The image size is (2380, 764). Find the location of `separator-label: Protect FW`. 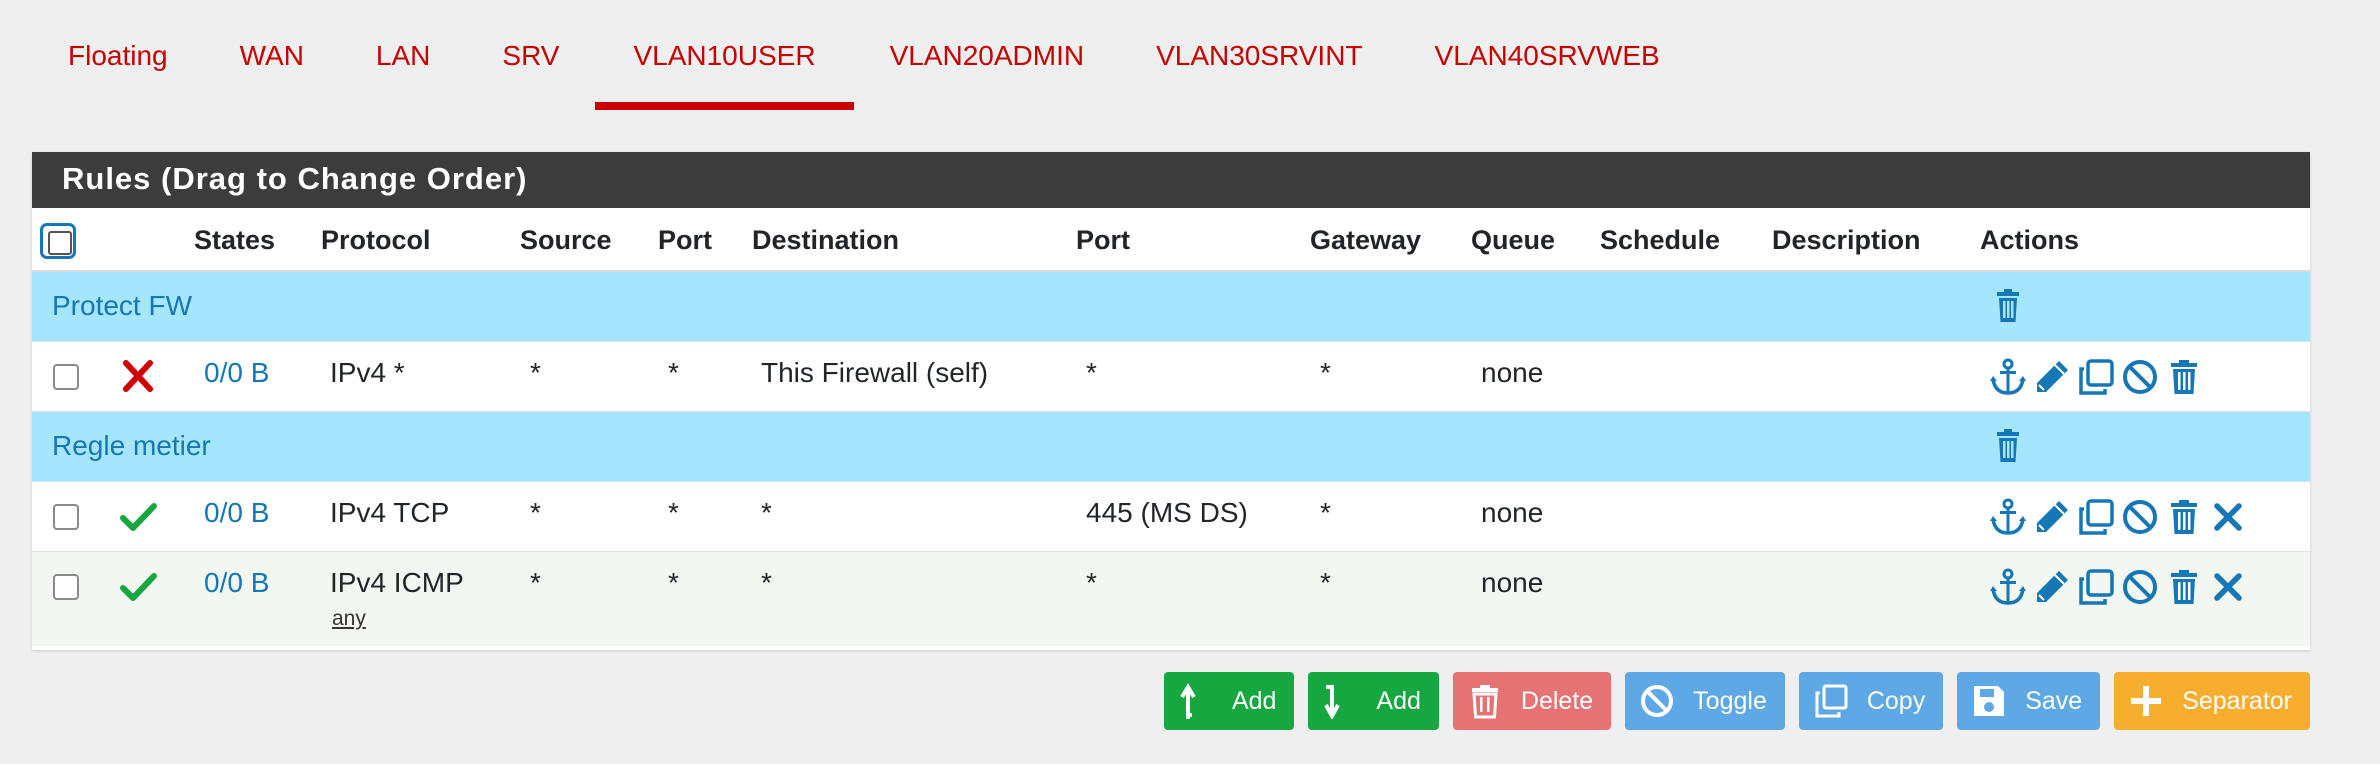

separator-label: Protect FW is located at coordinates (122, 305).